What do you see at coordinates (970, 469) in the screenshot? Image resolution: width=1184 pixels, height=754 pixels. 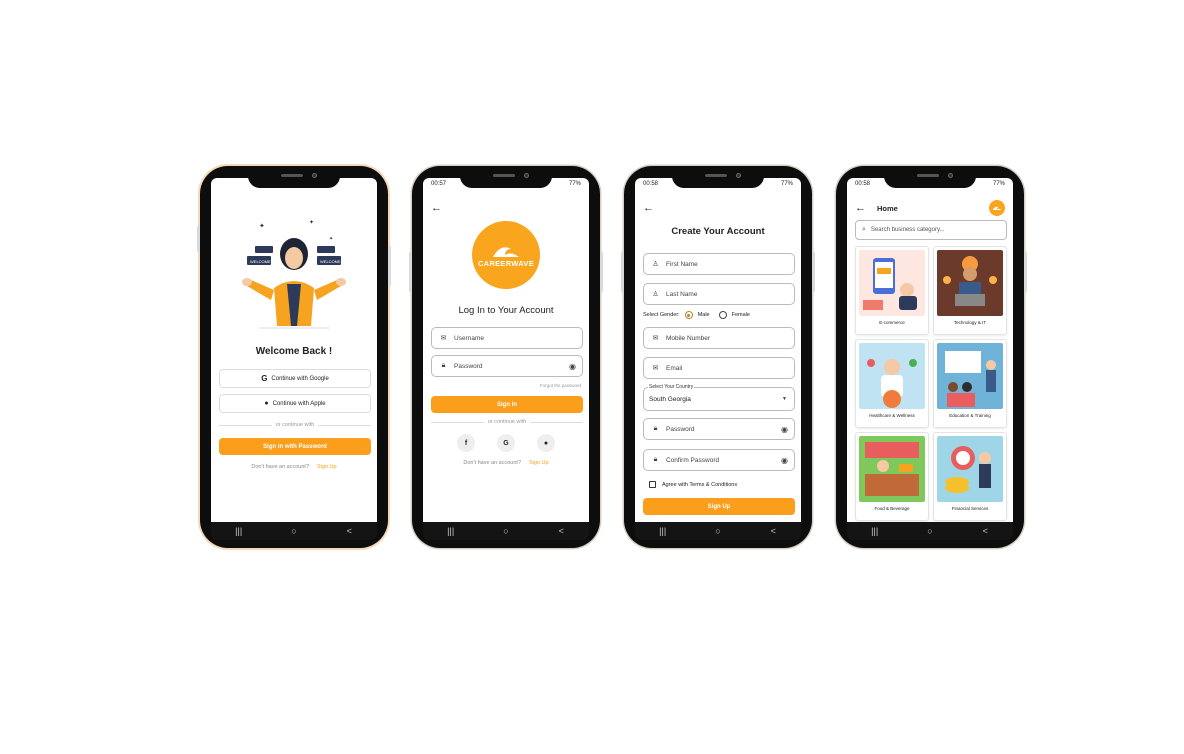 I see `financial-illustration` at bounding box center [970, 469].